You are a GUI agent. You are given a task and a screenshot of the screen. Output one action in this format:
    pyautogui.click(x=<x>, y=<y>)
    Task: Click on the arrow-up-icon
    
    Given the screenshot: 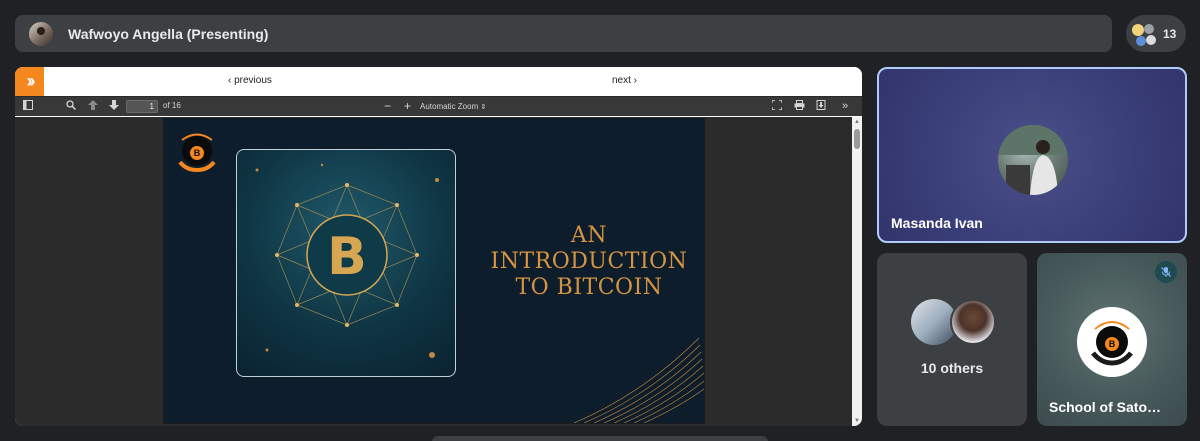 What is the action you would take?
    pyautogui.click(x=93, y=107)
    